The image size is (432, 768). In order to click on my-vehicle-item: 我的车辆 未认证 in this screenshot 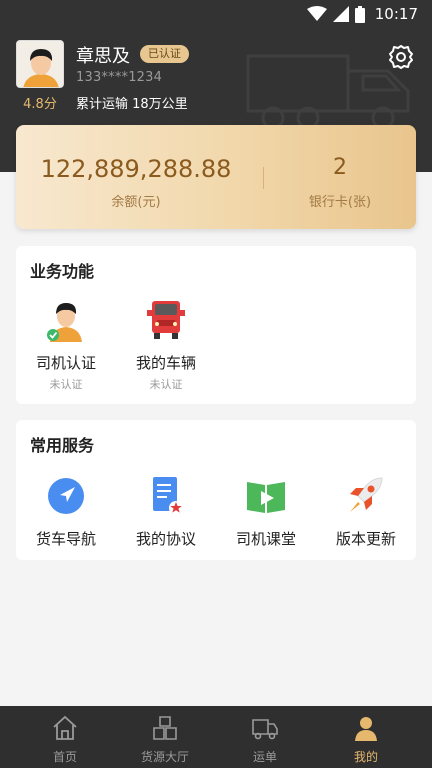, I will do `click(166, 345)`.